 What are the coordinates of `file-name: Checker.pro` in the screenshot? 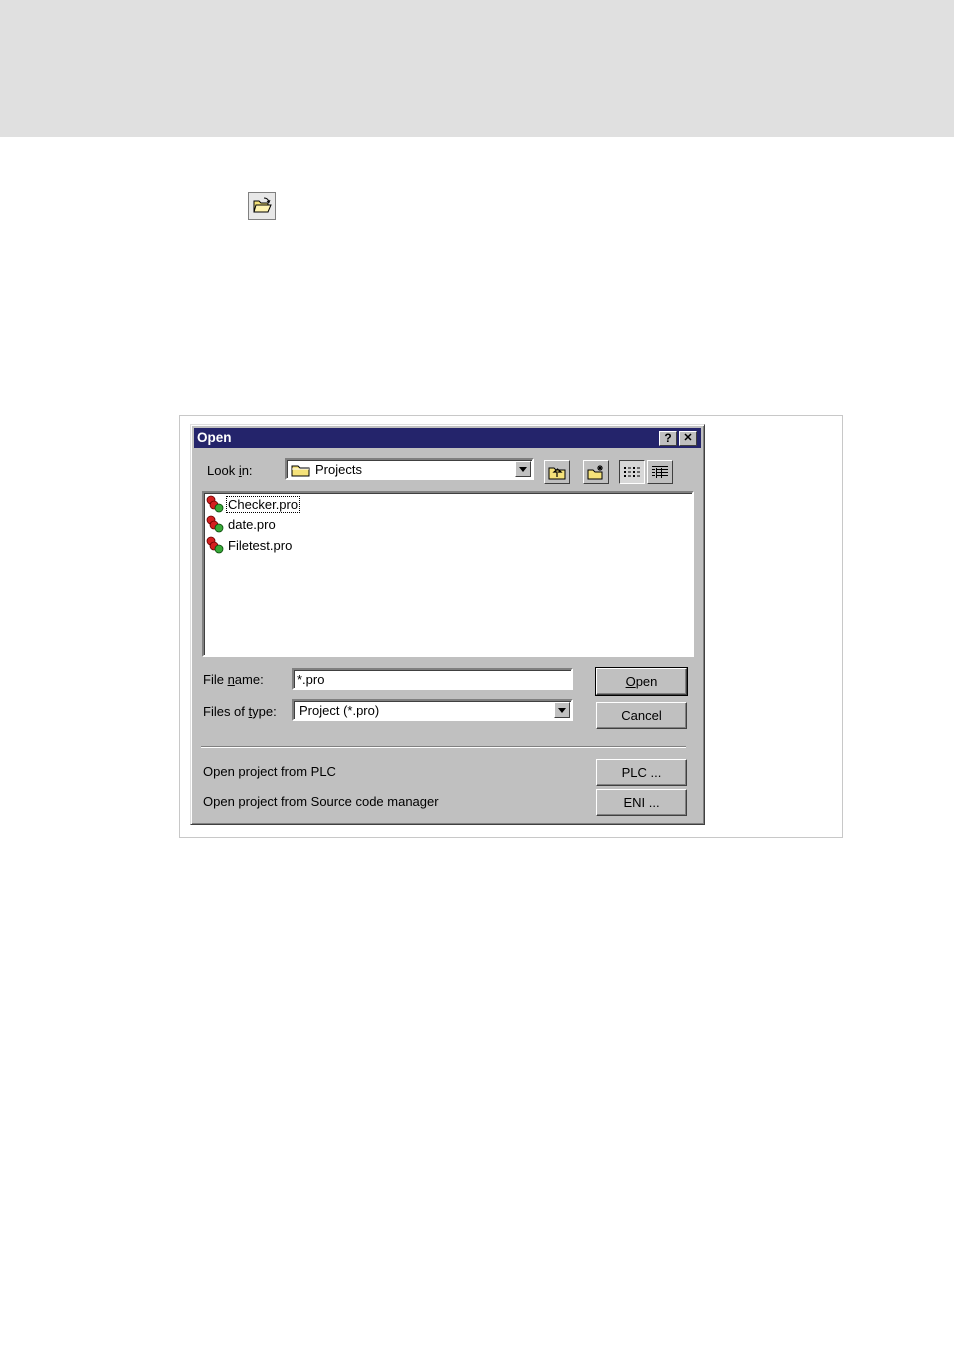 It's located at (263, 504).